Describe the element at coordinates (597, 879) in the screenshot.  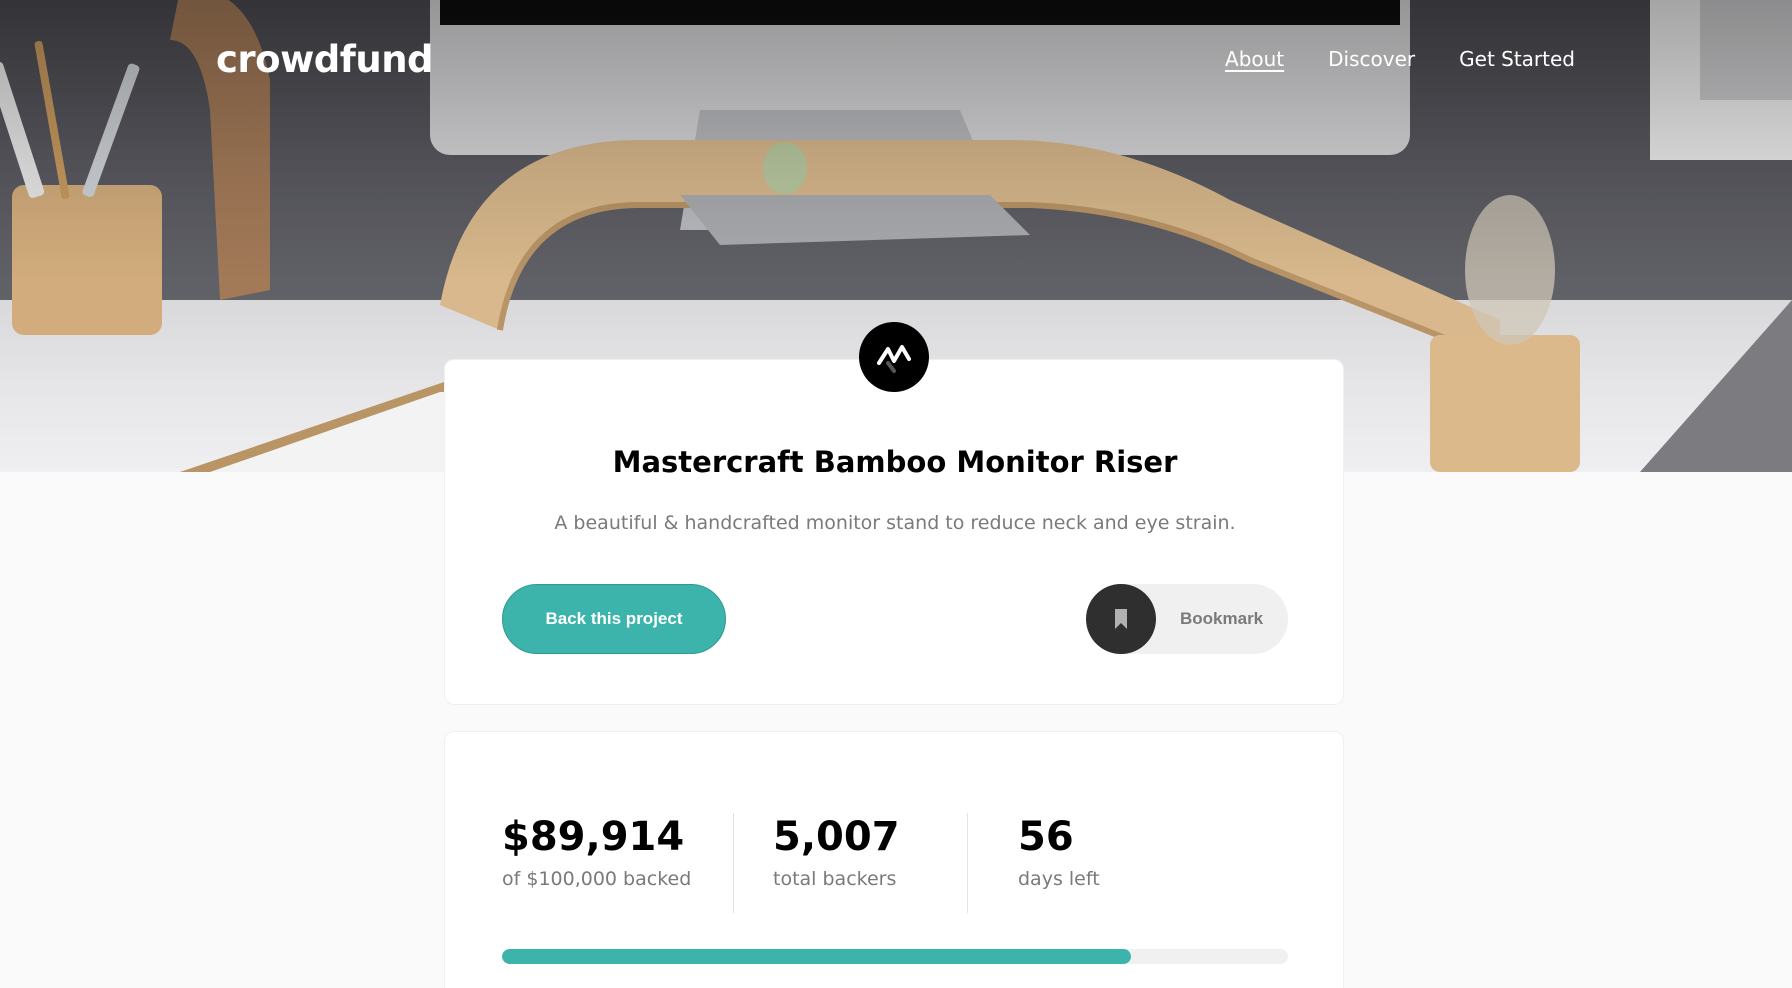
I see `backed-label: of $100,000 backed` at that location.